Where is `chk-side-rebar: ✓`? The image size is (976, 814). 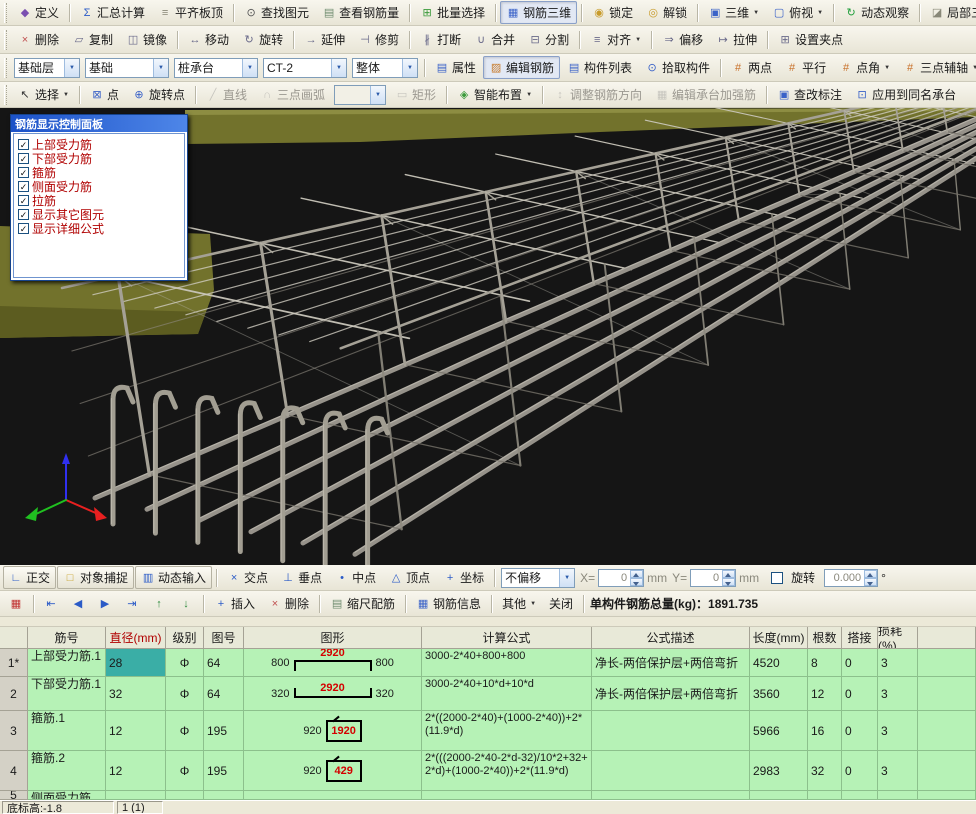
chk-side-rebar: ✓ is located at coordinates (23, 186).